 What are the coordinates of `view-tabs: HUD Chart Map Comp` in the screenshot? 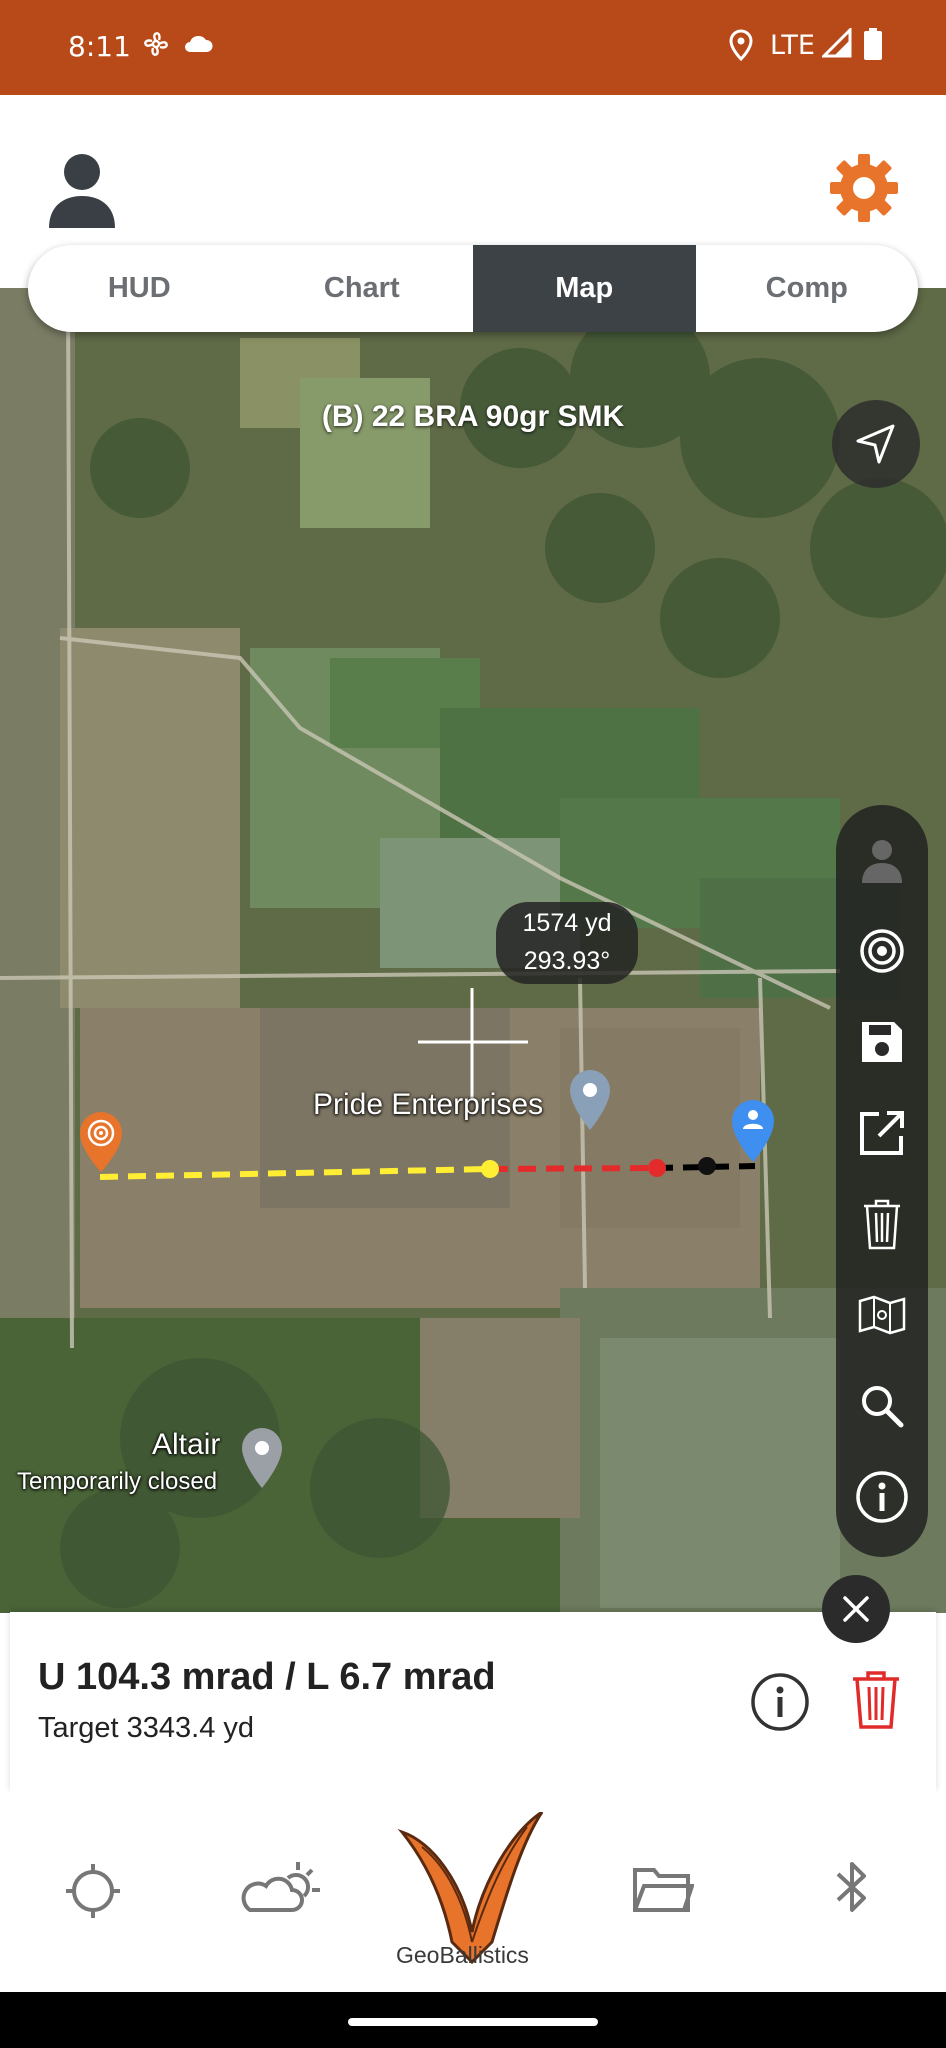 It's located at (473, 288).